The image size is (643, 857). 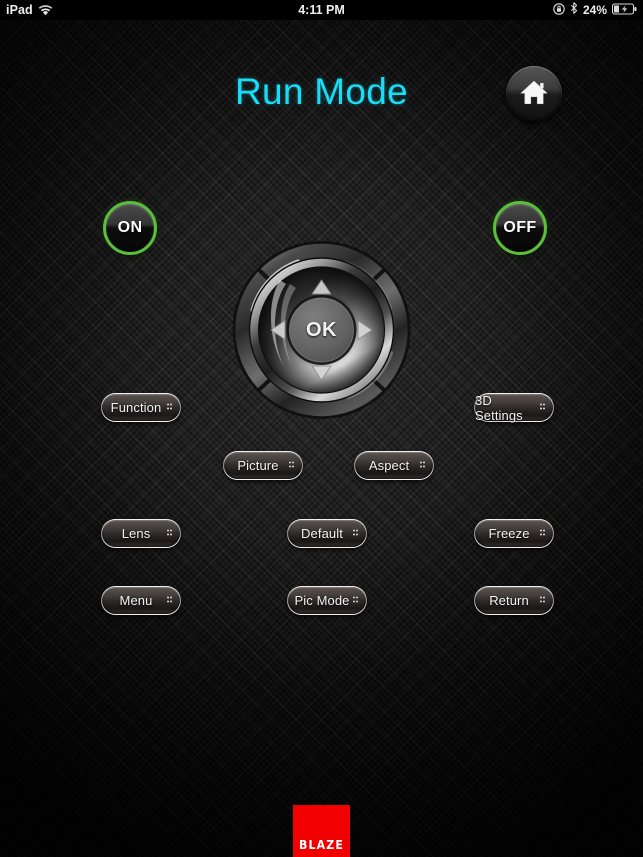 I want to click on button-face: 3D Settings, so click(x=514, y=408).